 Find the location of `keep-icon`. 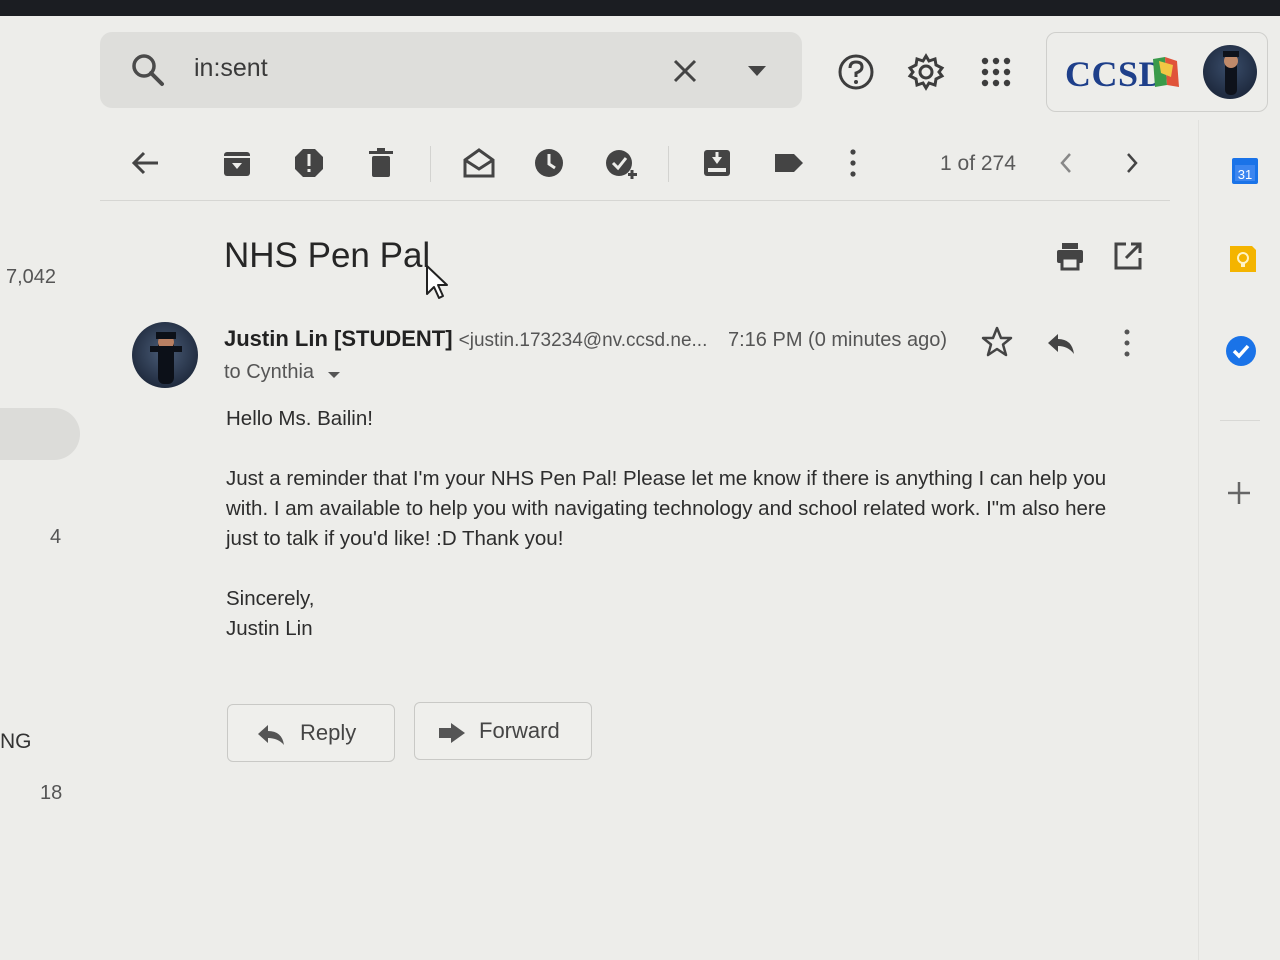

keep-icon is located at coordinates (1243, 259).